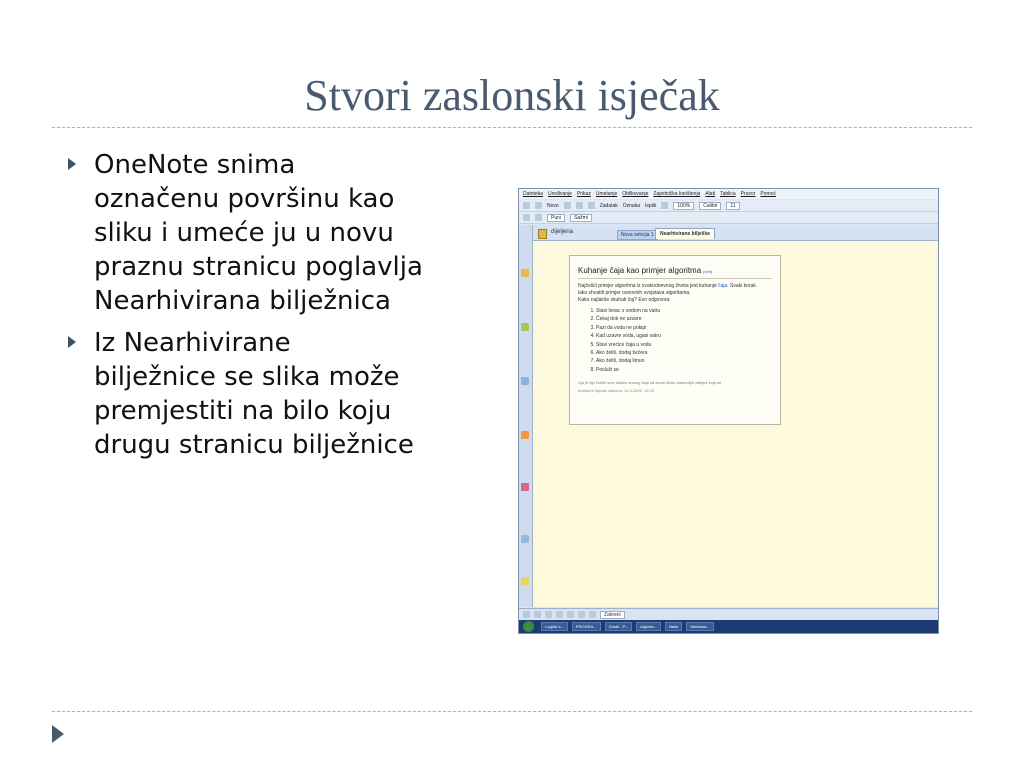 This screenshot has width=1024, height=768. What do you see at coordinates (579, 205) in the screenshot?
I see `cut-icon` at bounding box center [579, 205].